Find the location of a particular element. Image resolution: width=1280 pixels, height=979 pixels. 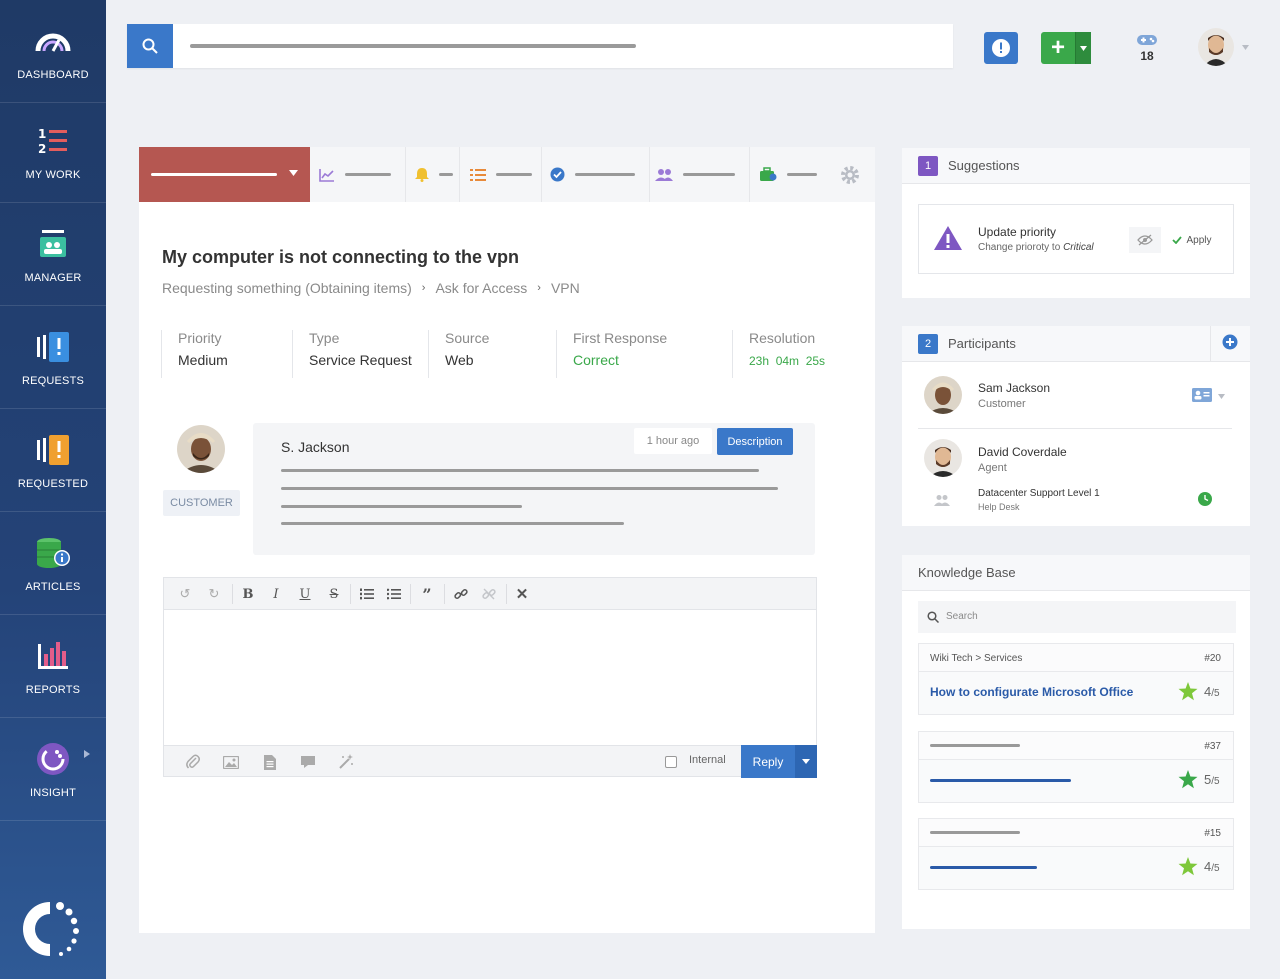

exclamation-icon is located at coordinates (1001, 48).